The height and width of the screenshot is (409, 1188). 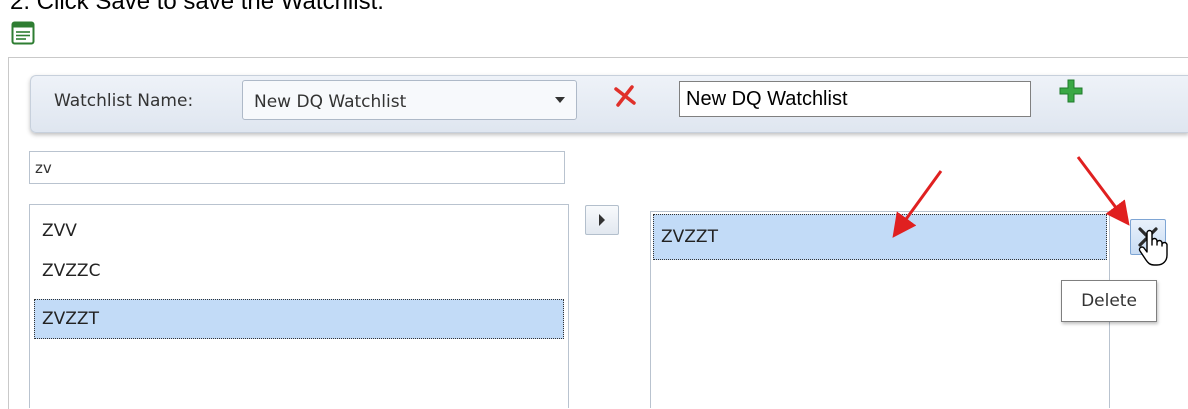 What do you see at coordinates (1103, 191) in the screenshot?
I see `arrow-to-remove-button` at bounding box center [1103, 191].